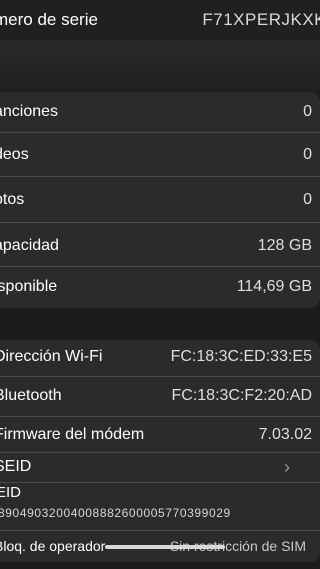  Describe the element at coordinates (307, 154) in the screenshot. I see `videos-value: 0` at that location.